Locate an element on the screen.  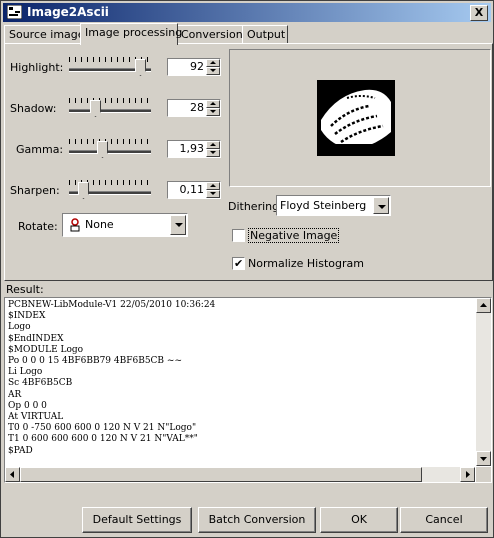
shadow-value: 28 is located at coordinates (197, 107).